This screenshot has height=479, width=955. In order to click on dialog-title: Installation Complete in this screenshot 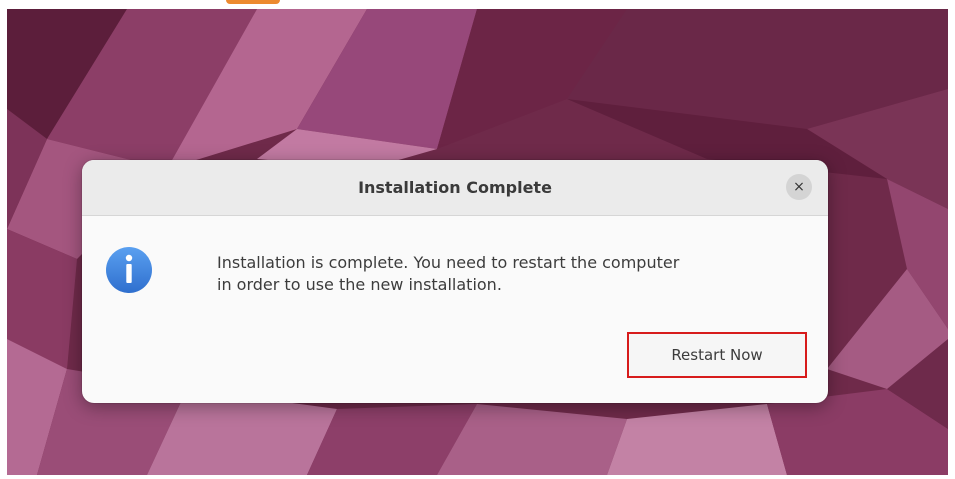, I will do `click(455, 187)`.